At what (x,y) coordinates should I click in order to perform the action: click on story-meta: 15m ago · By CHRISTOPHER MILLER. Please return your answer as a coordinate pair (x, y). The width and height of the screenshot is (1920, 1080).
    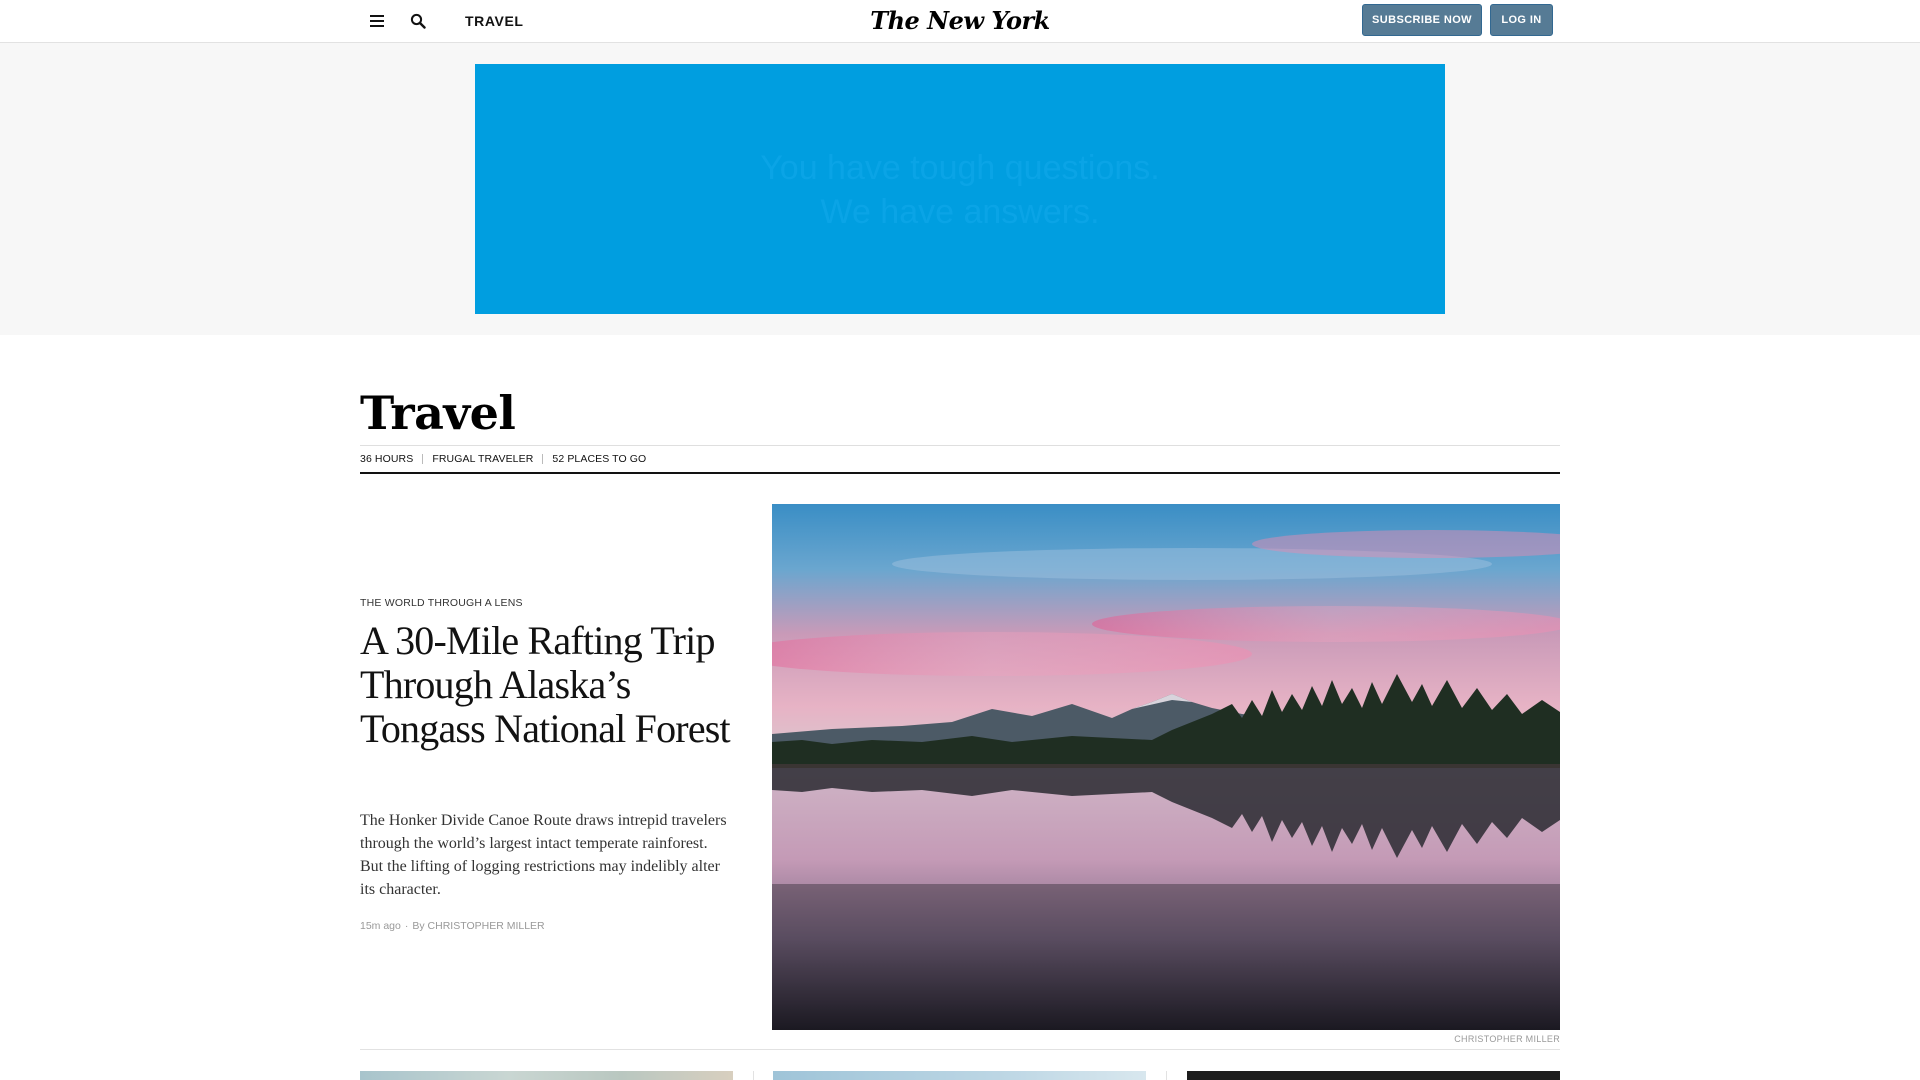
    Looking at the image, I should click on (452, 926).